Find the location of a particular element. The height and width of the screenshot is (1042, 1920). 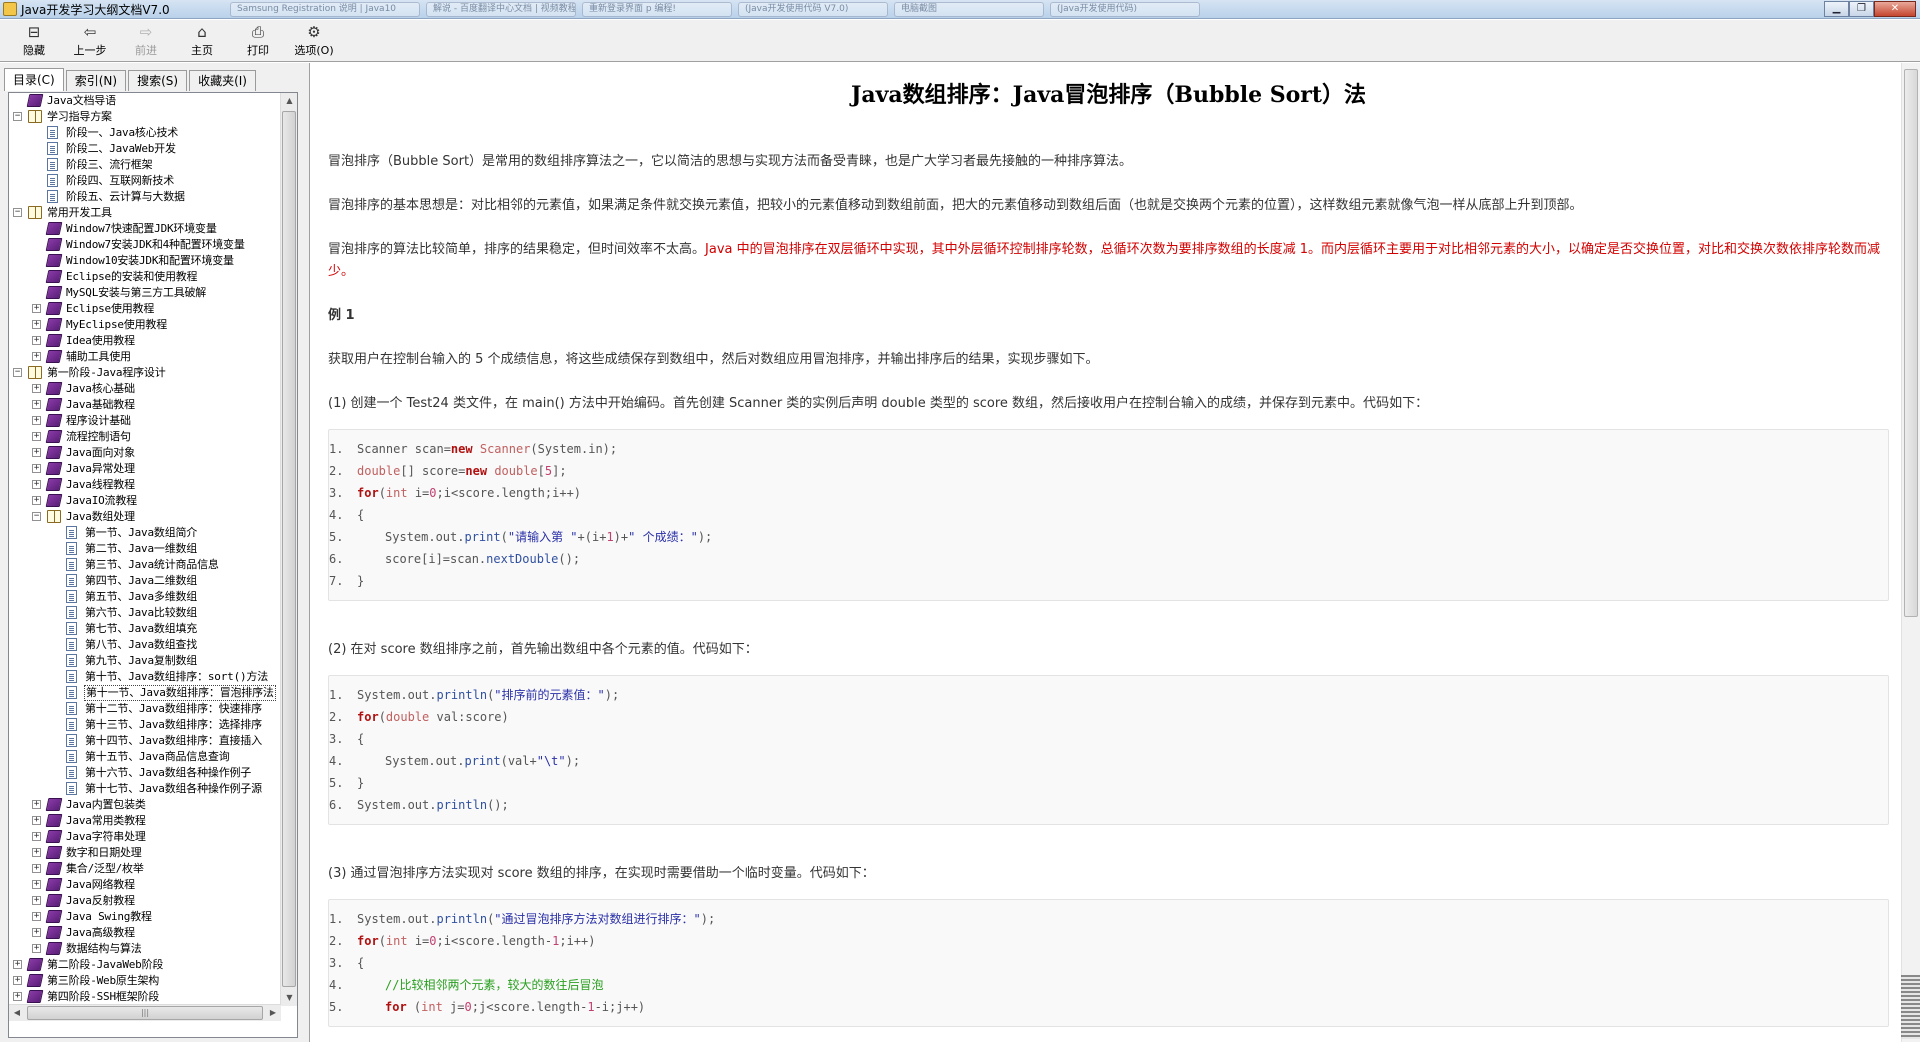

tree-item: 阶段四、互联网新技术 is located at coordinates (145, 181).